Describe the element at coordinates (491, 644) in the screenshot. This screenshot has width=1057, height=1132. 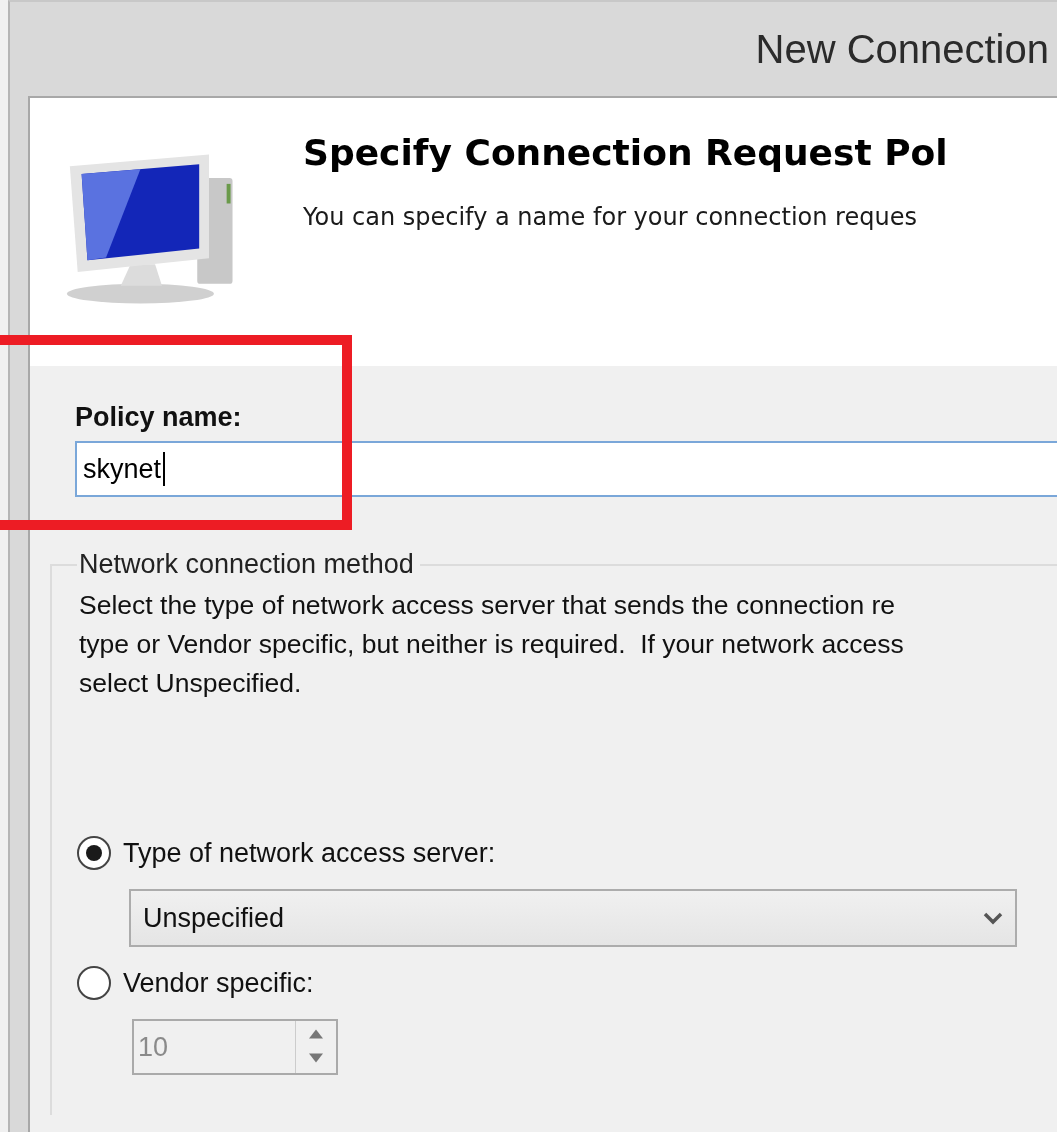
I see `description-text: type or Vendor specific, but neither is required. If your network access` at that location.